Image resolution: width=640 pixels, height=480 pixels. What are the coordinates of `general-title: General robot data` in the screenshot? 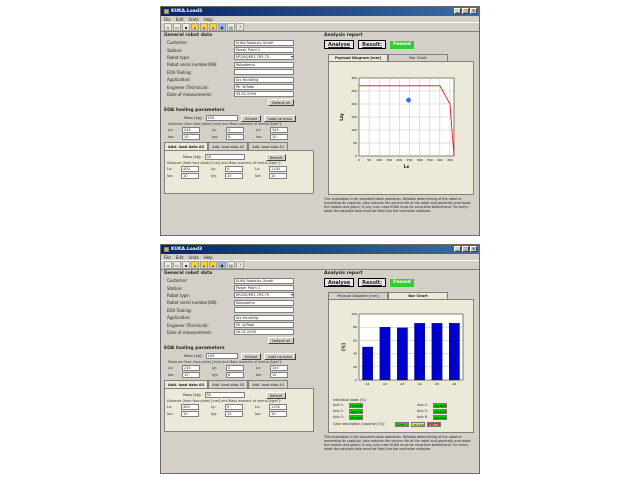 It's located at (188, 35).